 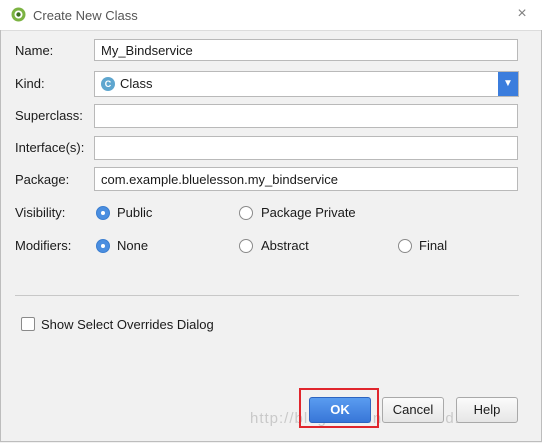 What do you see at coordinates (306, 179) in the screenshot?
I see `package-field` at bounding box center [306, 179].